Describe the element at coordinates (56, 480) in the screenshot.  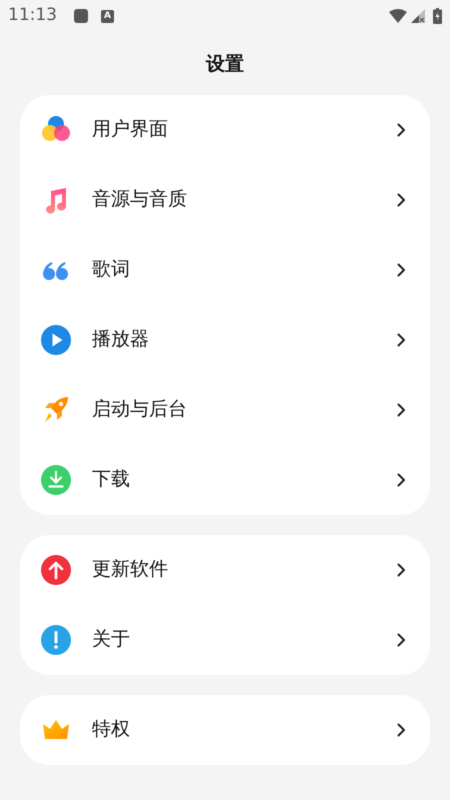
I see `download-icon` at that location.